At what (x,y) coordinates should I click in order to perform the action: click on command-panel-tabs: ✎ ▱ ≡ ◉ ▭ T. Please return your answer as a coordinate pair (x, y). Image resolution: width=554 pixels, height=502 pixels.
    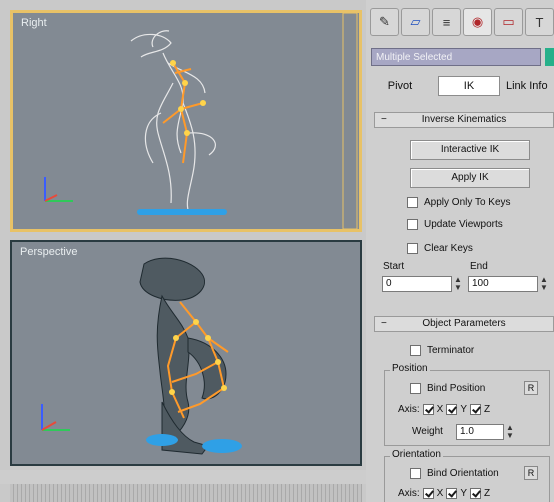
    Looking at the image, I should click on (460, 25).